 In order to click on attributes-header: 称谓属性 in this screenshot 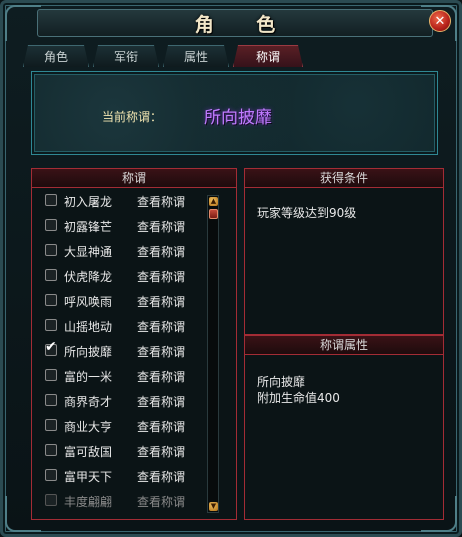, I will do `click(344, 345)`.